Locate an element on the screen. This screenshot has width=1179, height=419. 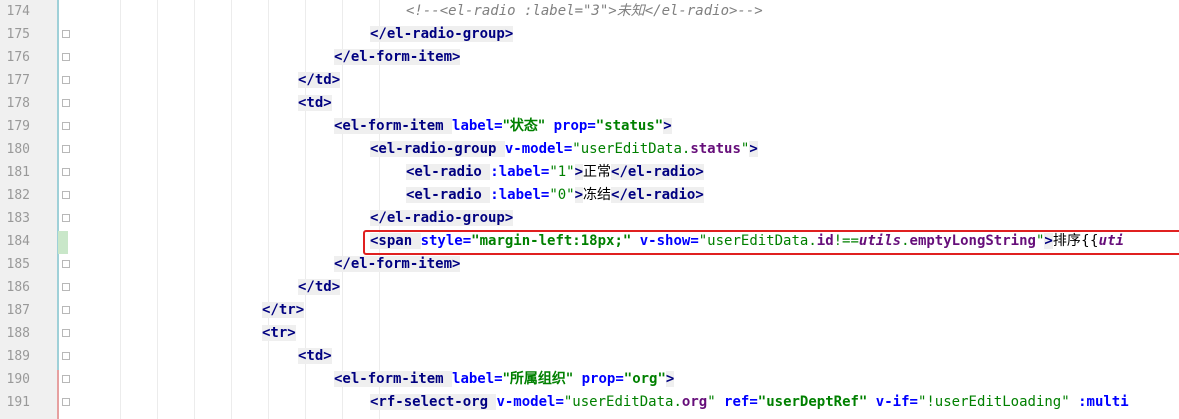
code-token: <tr> is located at coordinates (279, 333).